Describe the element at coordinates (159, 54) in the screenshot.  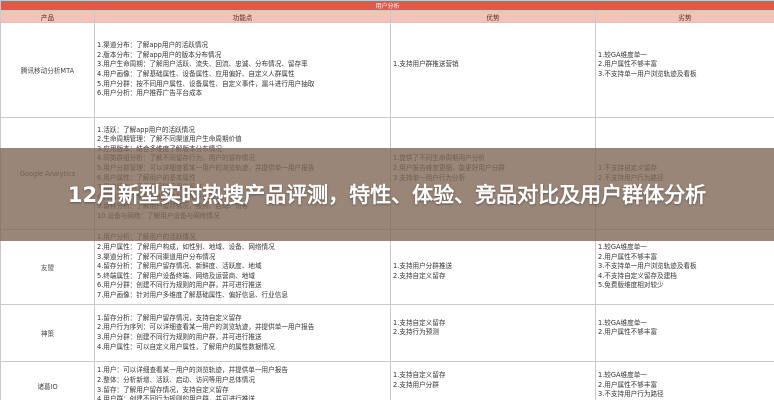
I see `features-line: 2.版本分布：了解app用户的版本分布情况` at that location.